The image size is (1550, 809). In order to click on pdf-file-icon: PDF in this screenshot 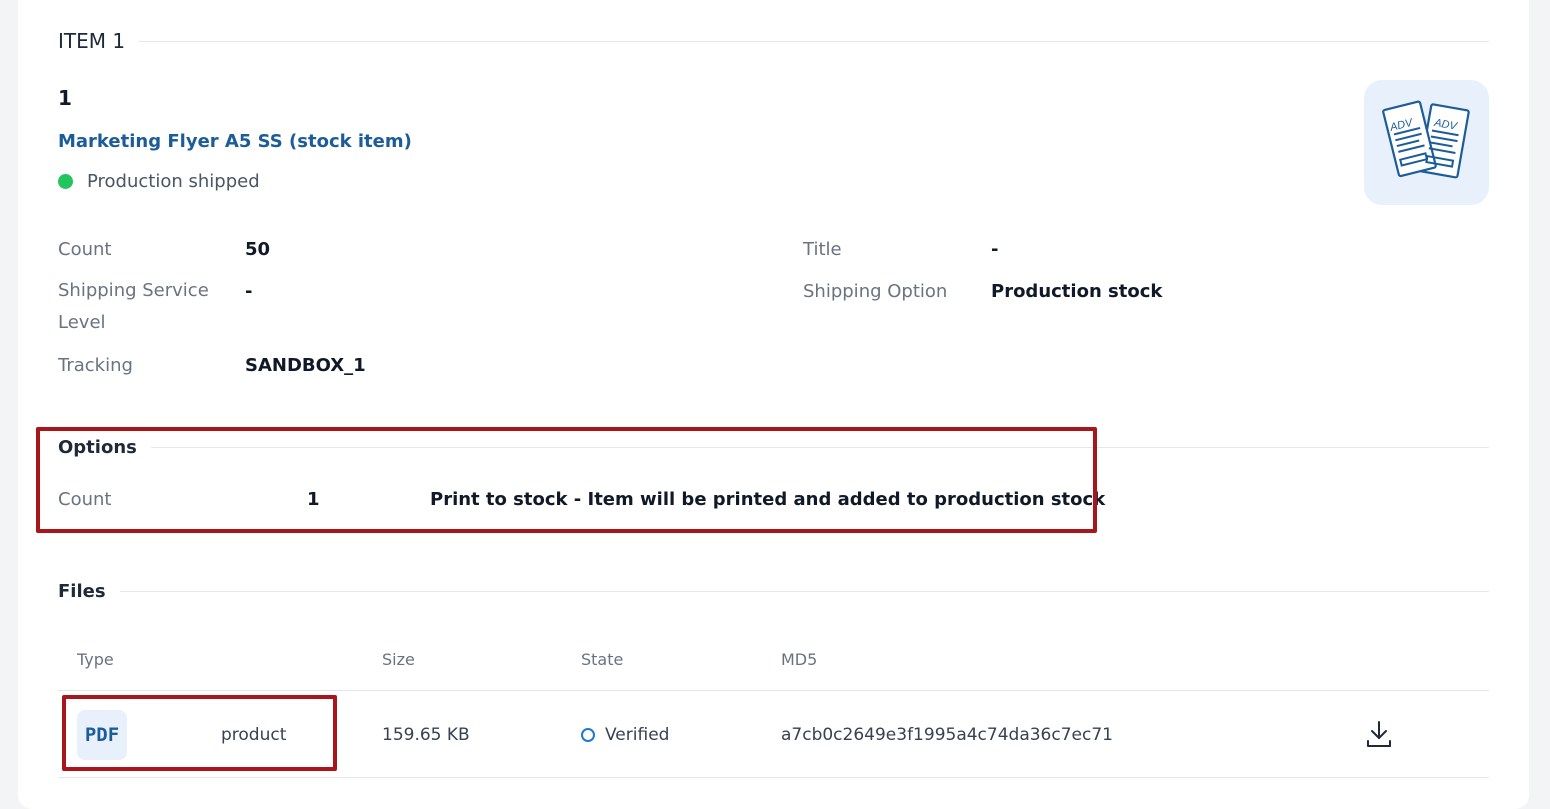, I will do `click(102, 735)`.